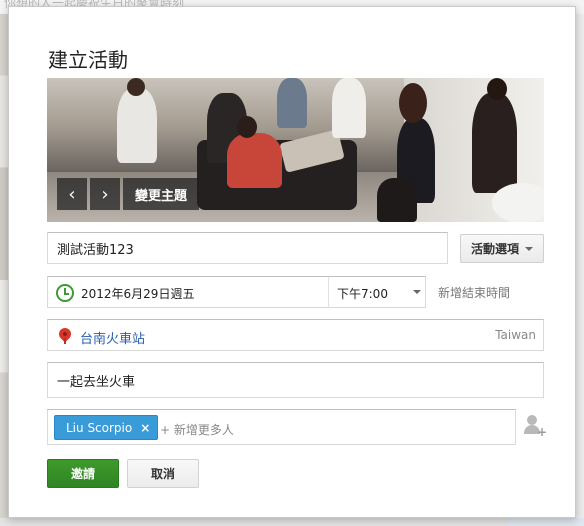 This screenshot has height=526, width=584. I want to click on event-options-label: 活動選項, so click(494, 249).